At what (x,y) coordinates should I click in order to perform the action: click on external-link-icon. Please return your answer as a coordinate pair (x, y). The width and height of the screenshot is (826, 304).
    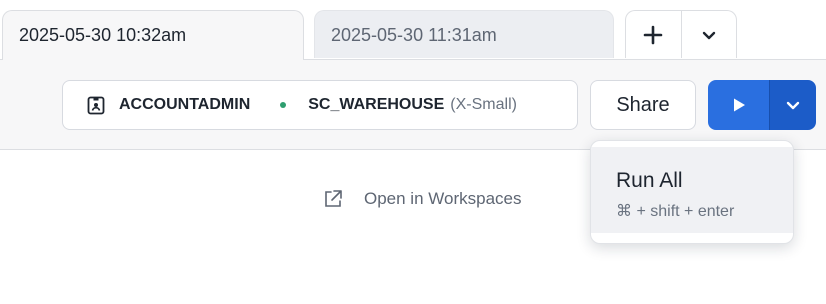
    Looking at the image, I should click on (333, 199).